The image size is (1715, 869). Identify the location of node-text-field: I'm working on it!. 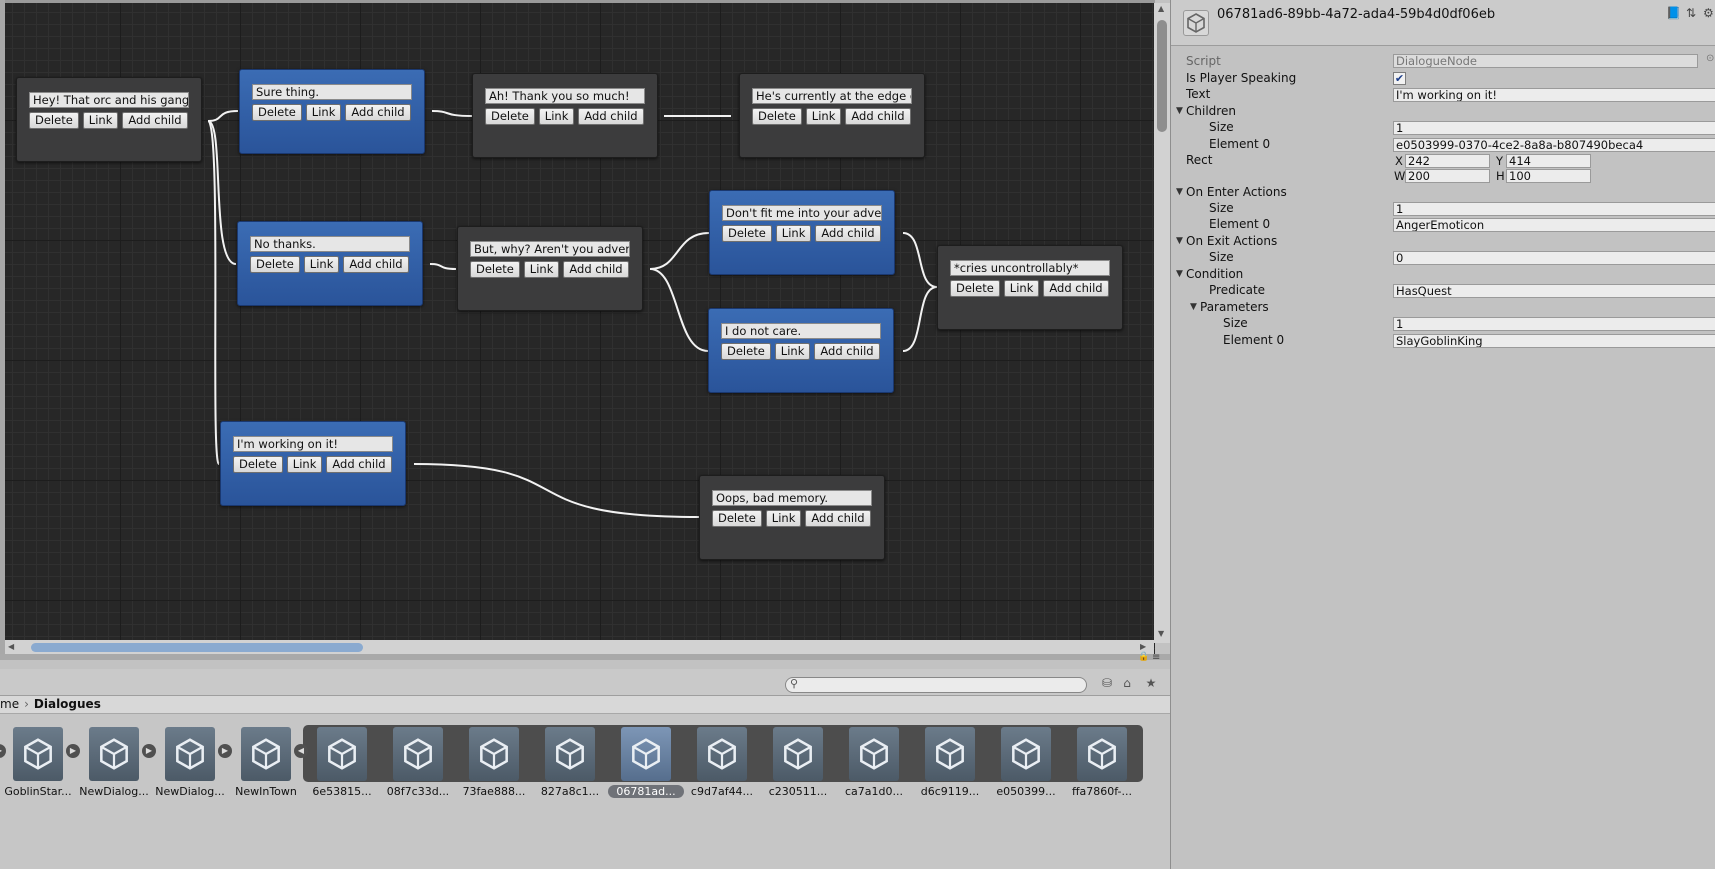
(313, 444).